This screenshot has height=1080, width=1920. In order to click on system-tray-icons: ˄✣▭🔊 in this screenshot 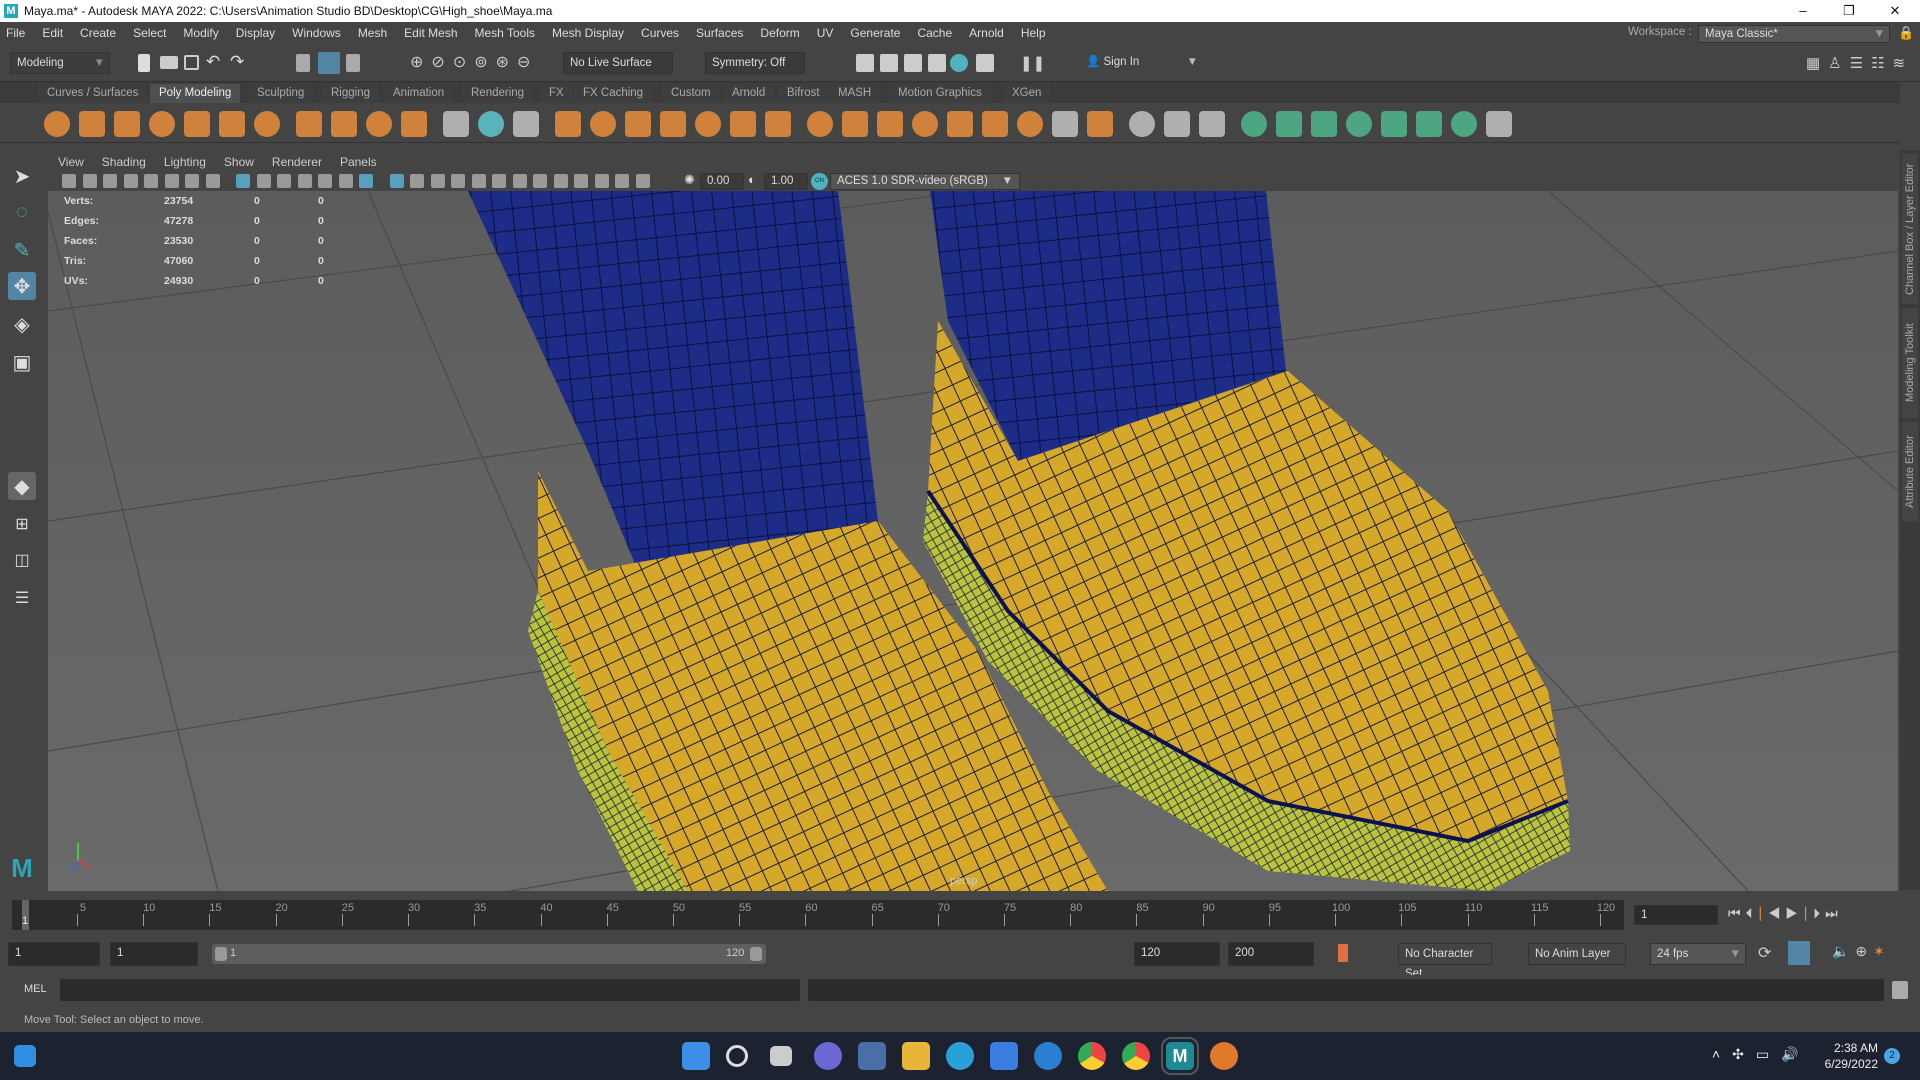, I will do `click(1761, 1054)`.